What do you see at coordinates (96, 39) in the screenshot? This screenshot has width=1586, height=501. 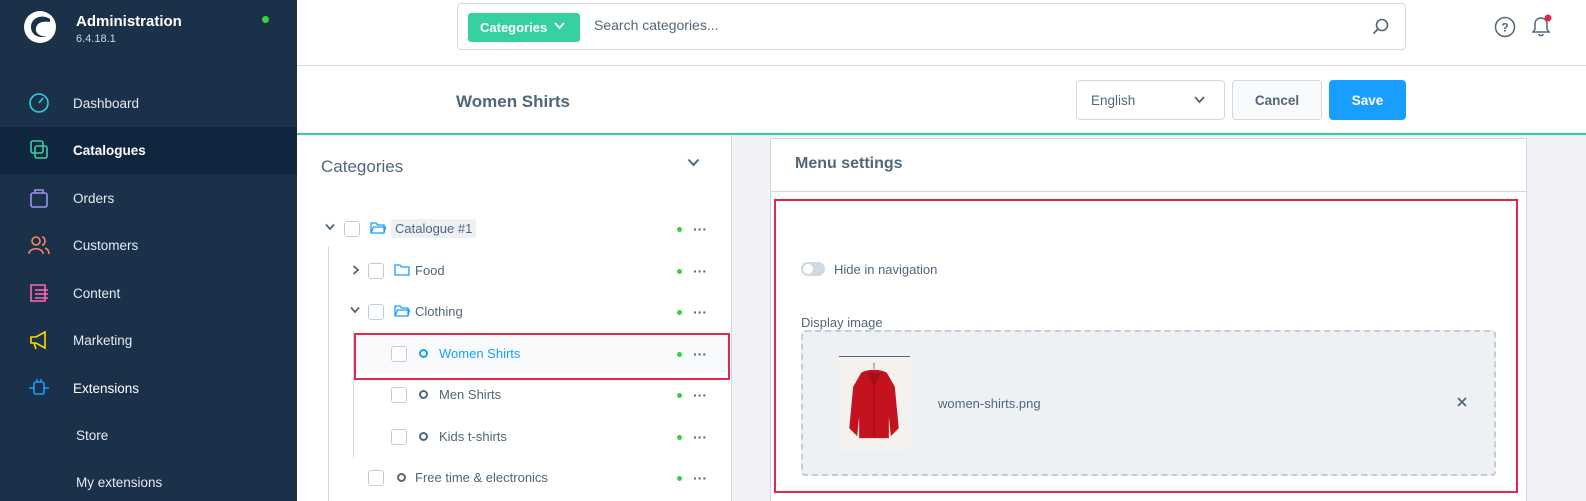 I see `brand-version: 6.4.18.1` at bounding box center [96, 39].